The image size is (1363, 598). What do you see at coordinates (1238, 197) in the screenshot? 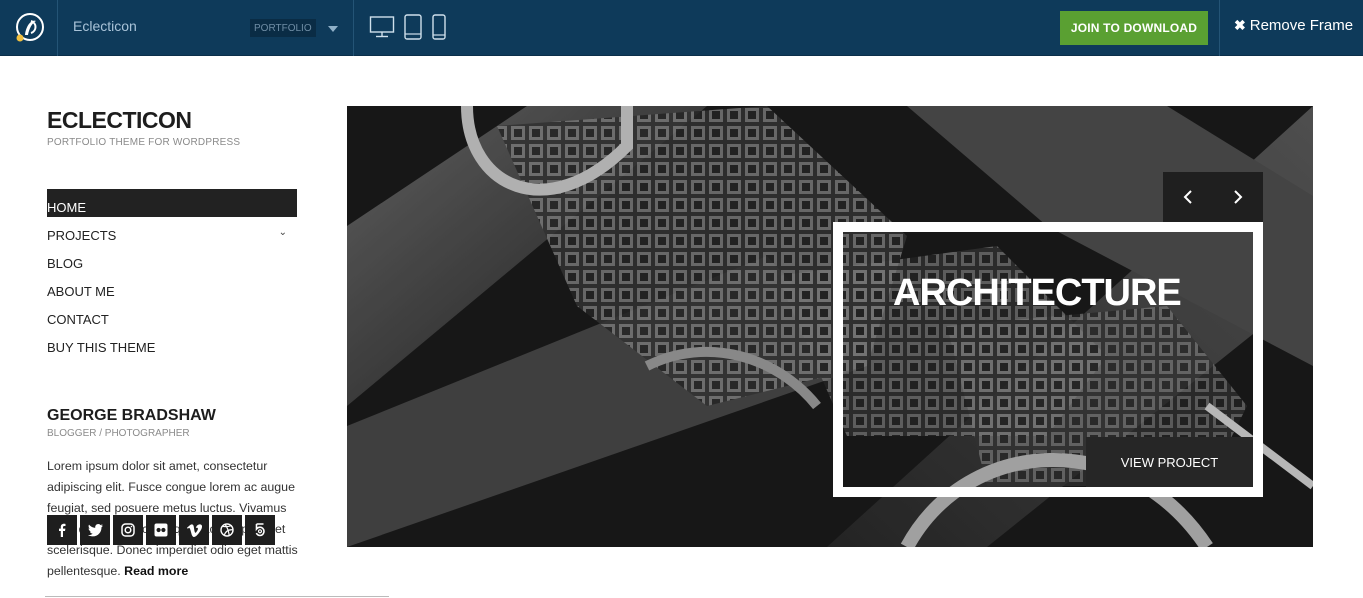
I see `chevron-right-icon` at bounding box center [1238, 197].